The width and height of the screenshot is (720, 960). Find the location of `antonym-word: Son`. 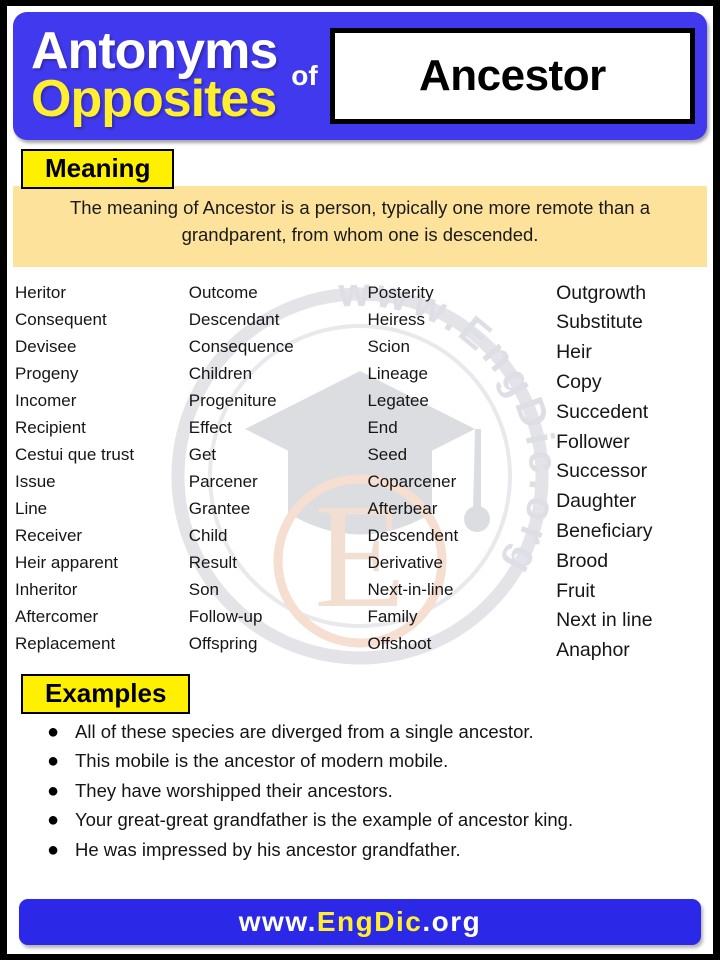

antonym-word: Son is located at coordinates (203, 589).